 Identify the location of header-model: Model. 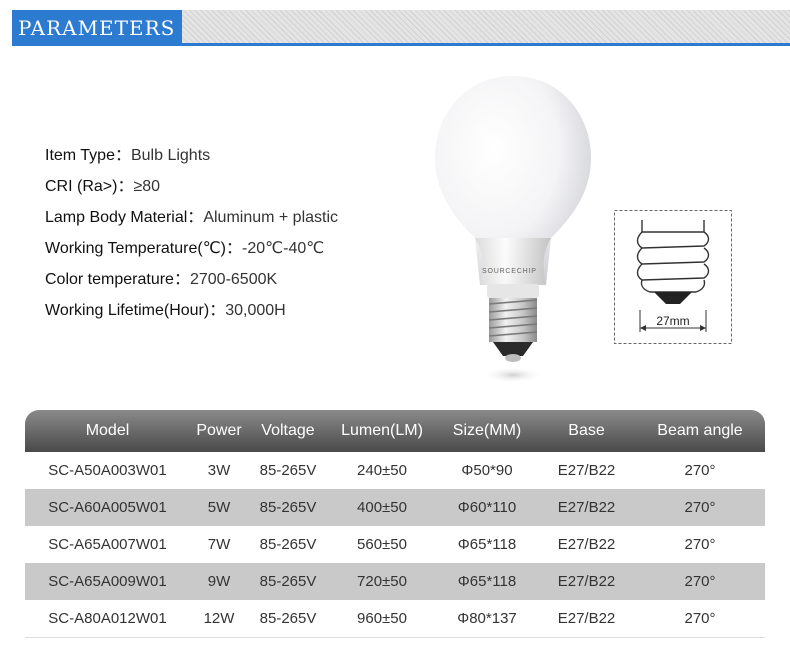
(107, 431).